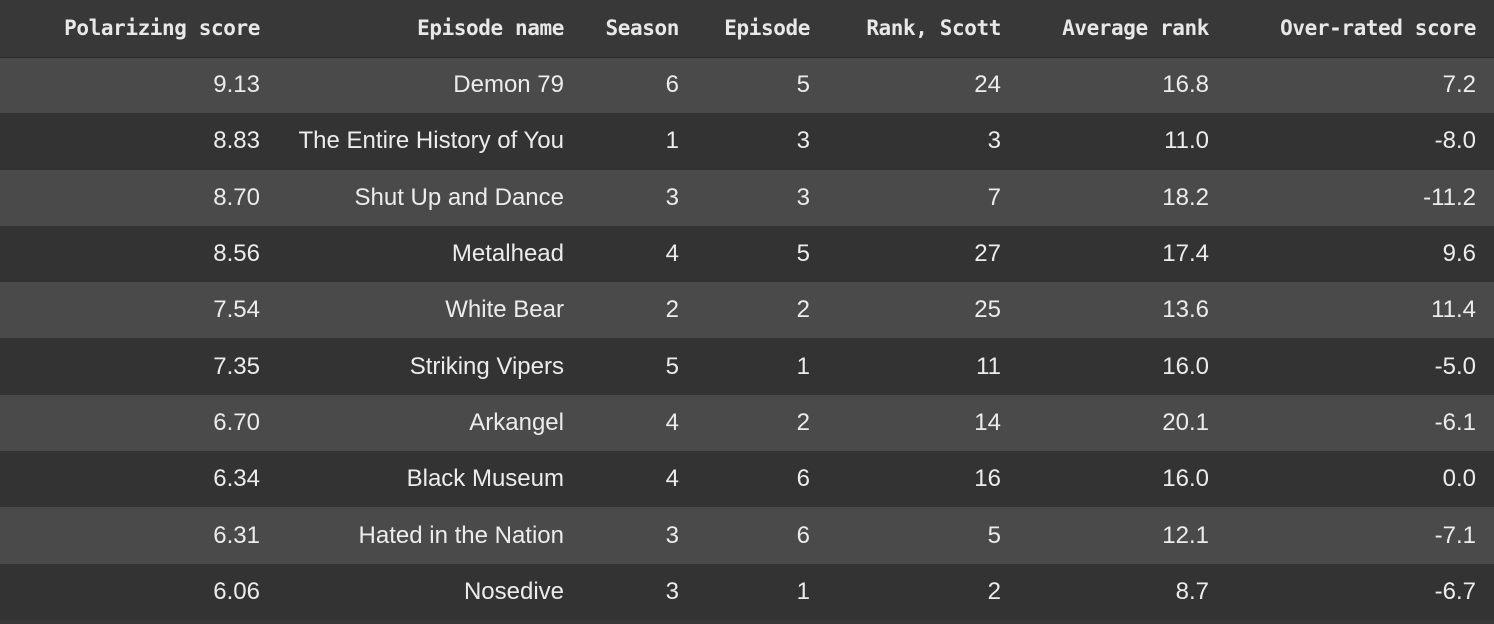 The image size is (1494, 624). Describe the element at coordinates (747, 366) in the screenshot. I see `table-row: 7.35 Striking Vipers 5 1 11 16.0 -5.0` at that location.